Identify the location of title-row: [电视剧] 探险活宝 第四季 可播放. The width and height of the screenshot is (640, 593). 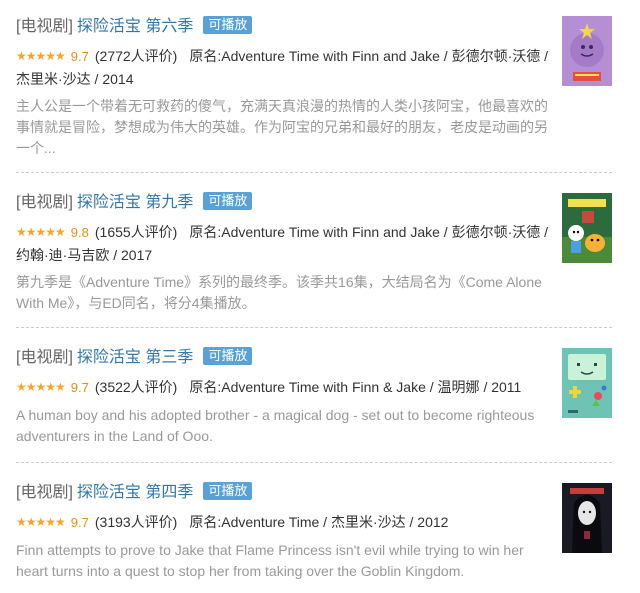
(283, 493).